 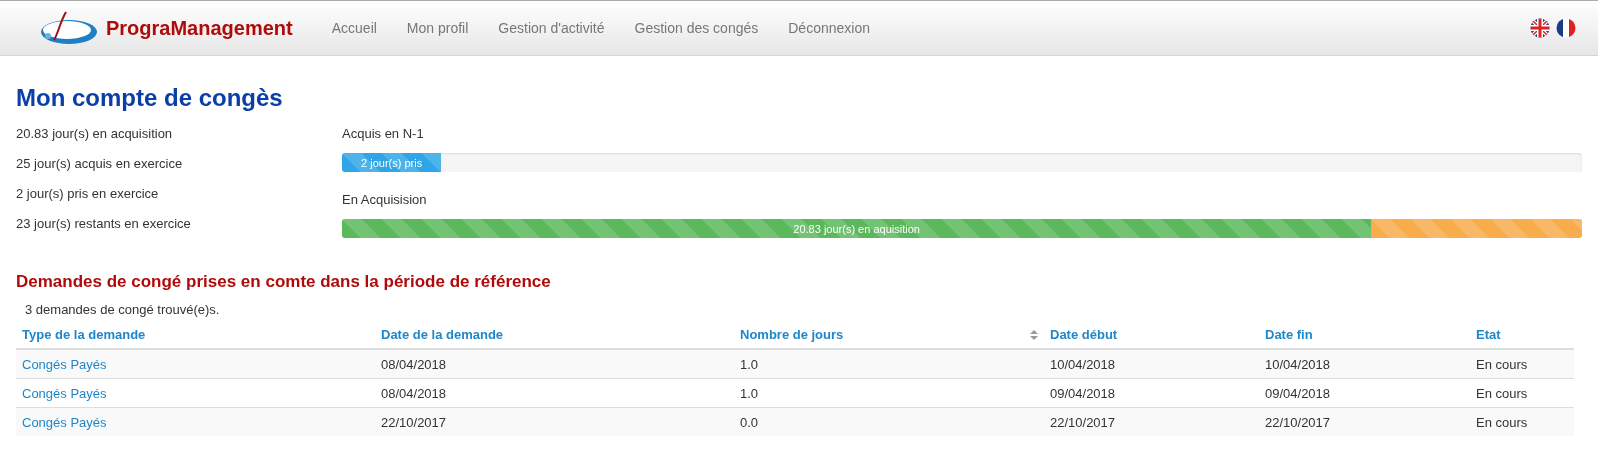 I want to click on stat-text: 20.83 jour(s) en acquisition, so click(x=95, y=133).